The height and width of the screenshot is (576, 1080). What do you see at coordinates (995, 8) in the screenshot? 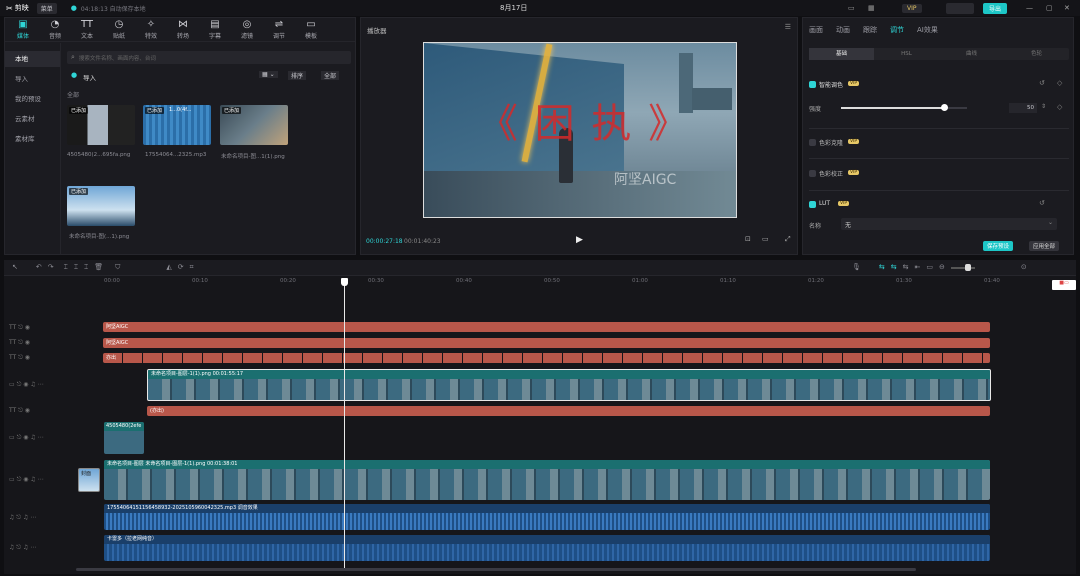
I see `export-button: 导出` at bounding box center [995, 8].